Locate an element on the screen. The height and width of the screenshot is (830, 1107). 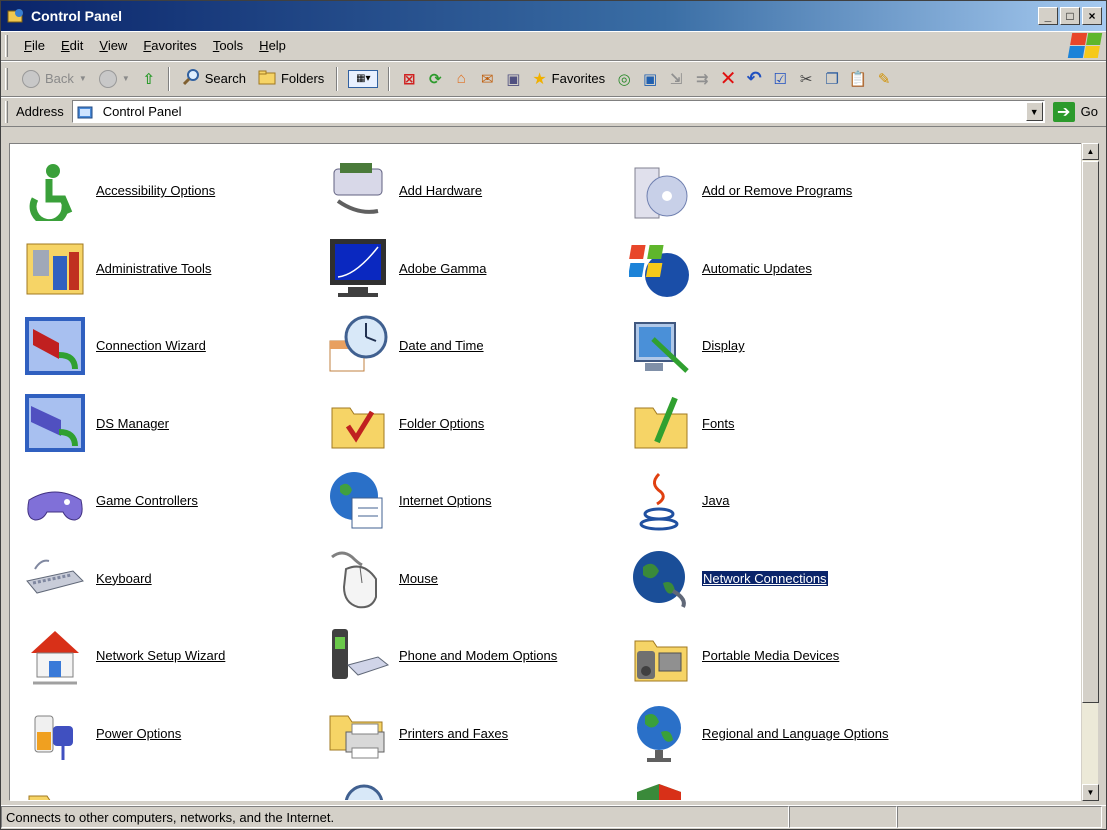
address-label: Address is located at coordinates (40, 111).